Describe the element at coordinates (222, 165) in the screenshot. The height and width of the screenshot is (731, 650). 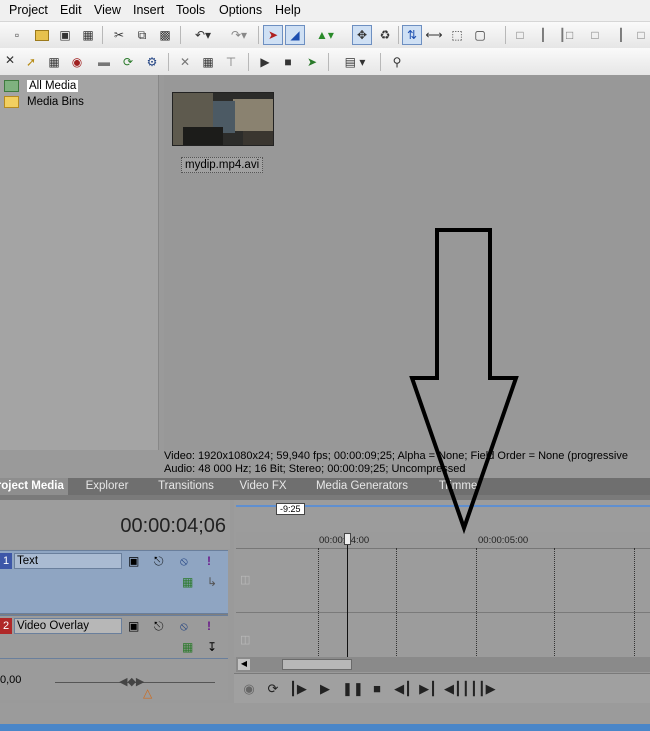
I see `clip-name: mydip.mp4.avi` at that location.